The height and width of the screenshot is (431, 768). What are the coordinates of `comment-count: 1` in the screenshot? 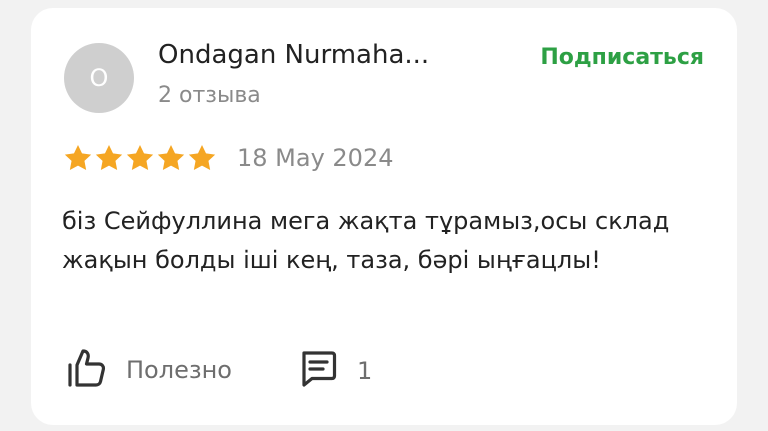 It's located at (365, 371).